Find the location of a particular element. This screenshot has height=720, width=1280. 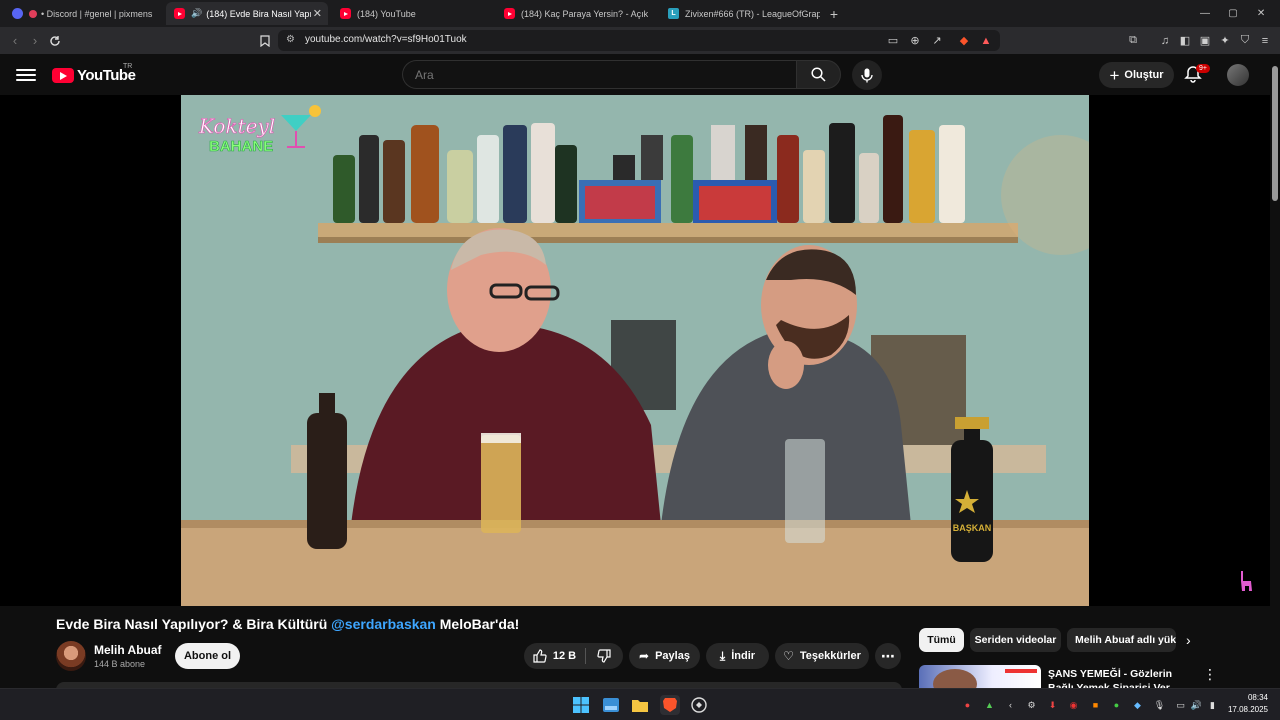

search-button is located at coordinates (818, 74).